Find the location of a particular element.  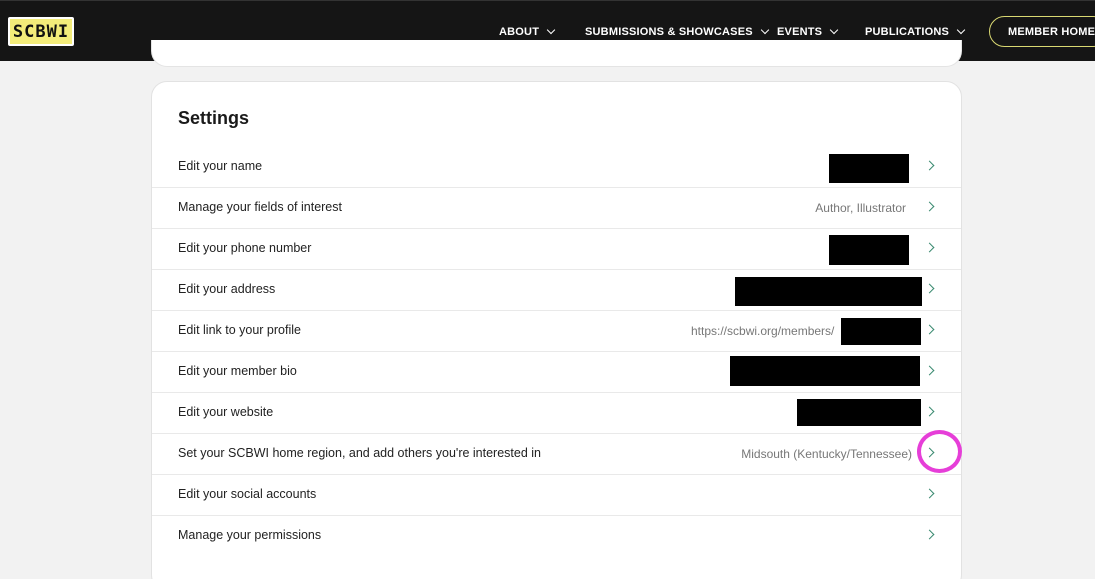

settings-row-phone: Edit your phone number is located at coordinates (556, 249).